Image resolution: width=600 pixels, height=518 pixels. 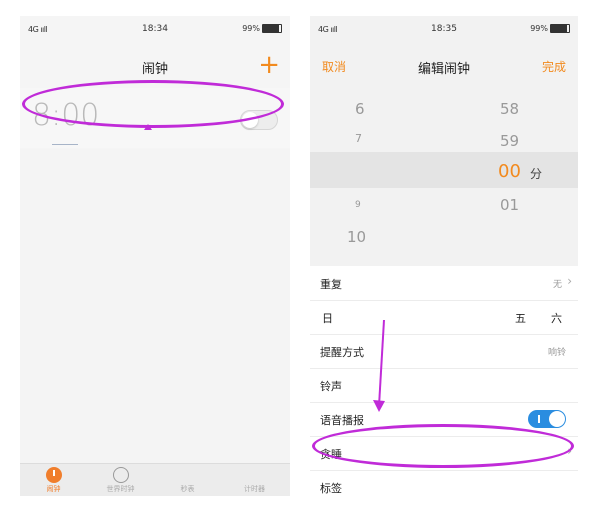 What do you see at coordinates (331, 284) in the screenshot?
I see `repeat-label: 重复` at bounding box center [331, 284].